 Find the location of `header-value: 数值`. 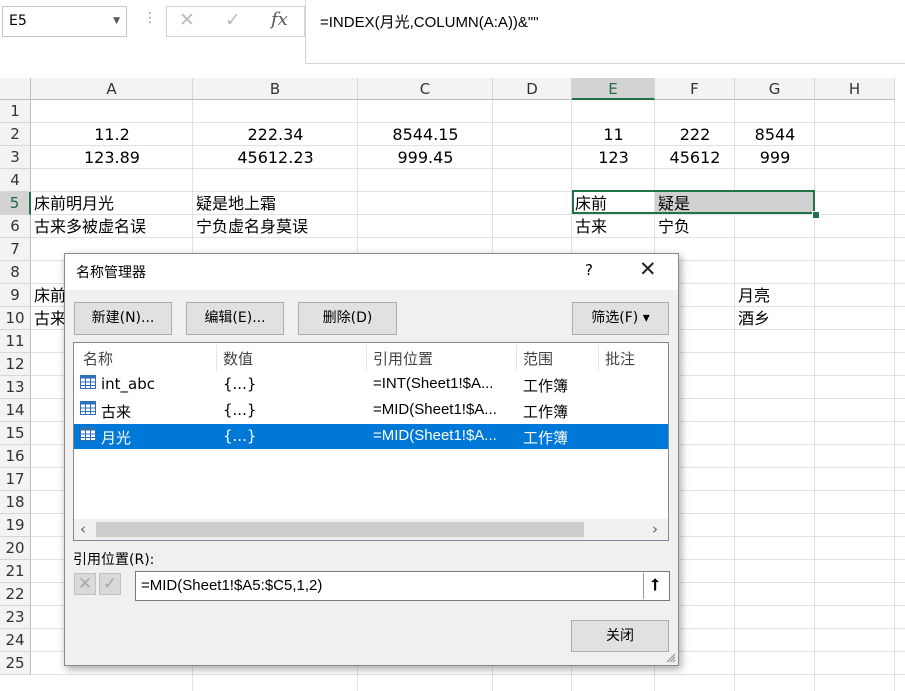

header-value: 数值 is located at coordinates (238, 358).